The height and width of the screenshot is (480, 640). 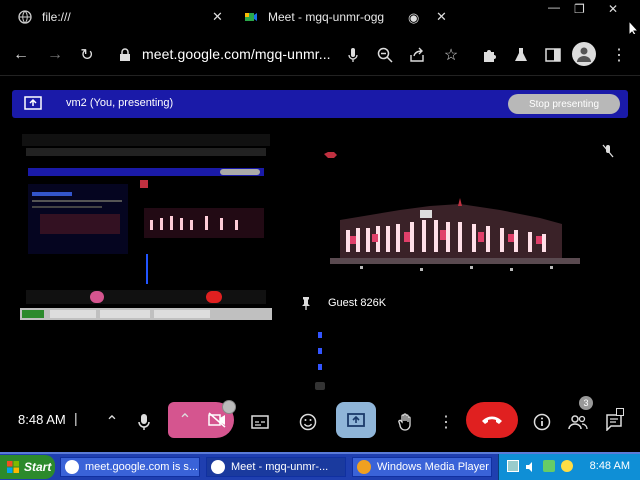 What do you see at coordinates (125, 55) in the screenshot?
I see `lock-icon` at bounding box center [125, 55].